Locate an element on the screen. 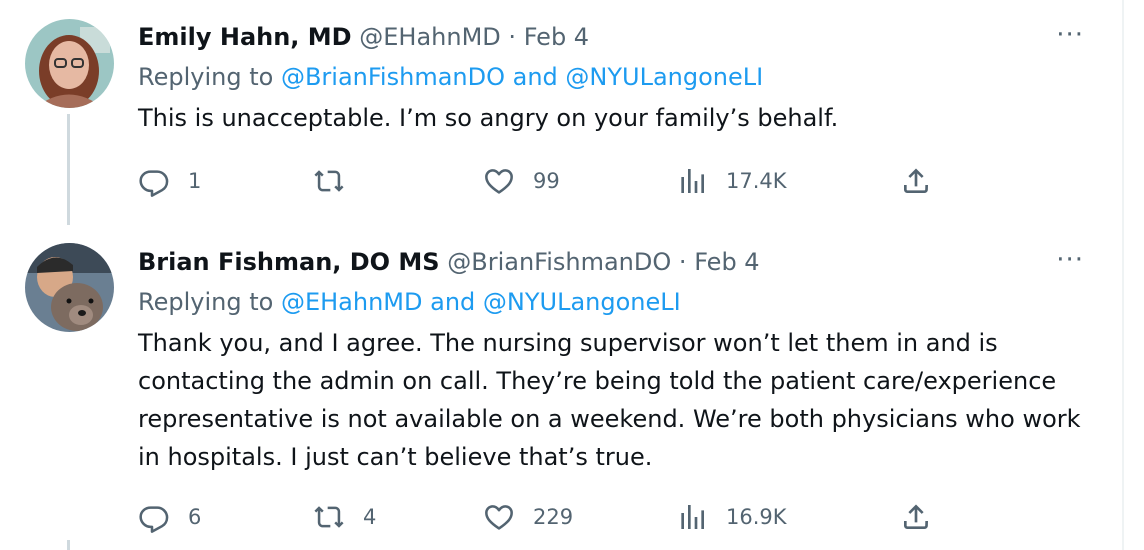 This screenshot has height=550, width=1144. like-button: 229 is located at coordinates (528, 517).